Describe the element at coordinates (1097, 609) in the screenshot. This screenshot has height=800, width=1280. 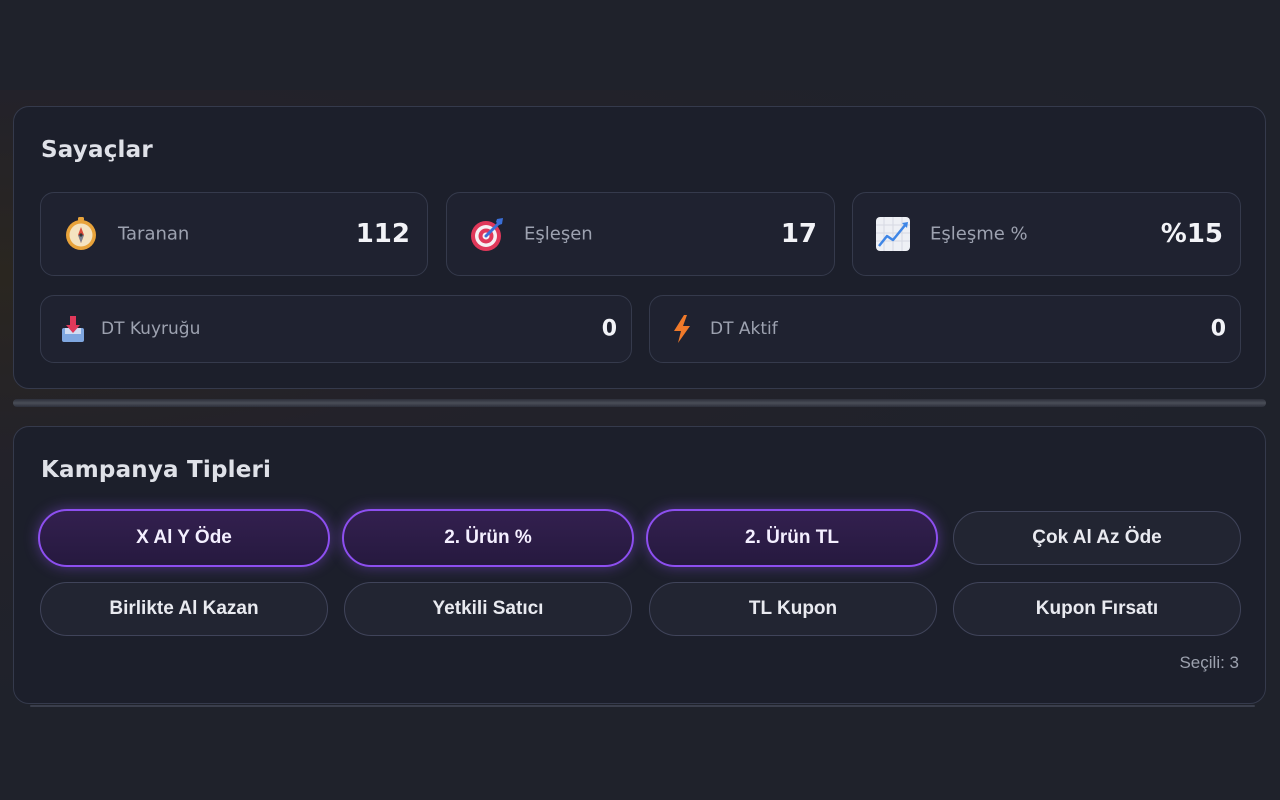
I see `chip-kupon-firsati: Kupon Fırsatı` at that location.